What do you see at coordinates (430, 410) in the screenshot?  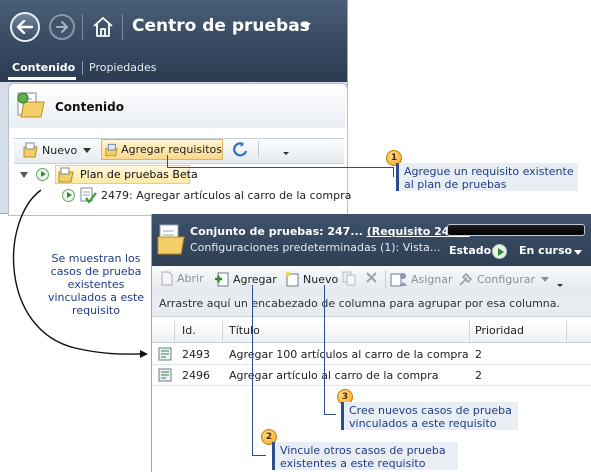 I see `callout-3-line-1: Cree nuevos casos de prueba` at bounding box center [430, 410].